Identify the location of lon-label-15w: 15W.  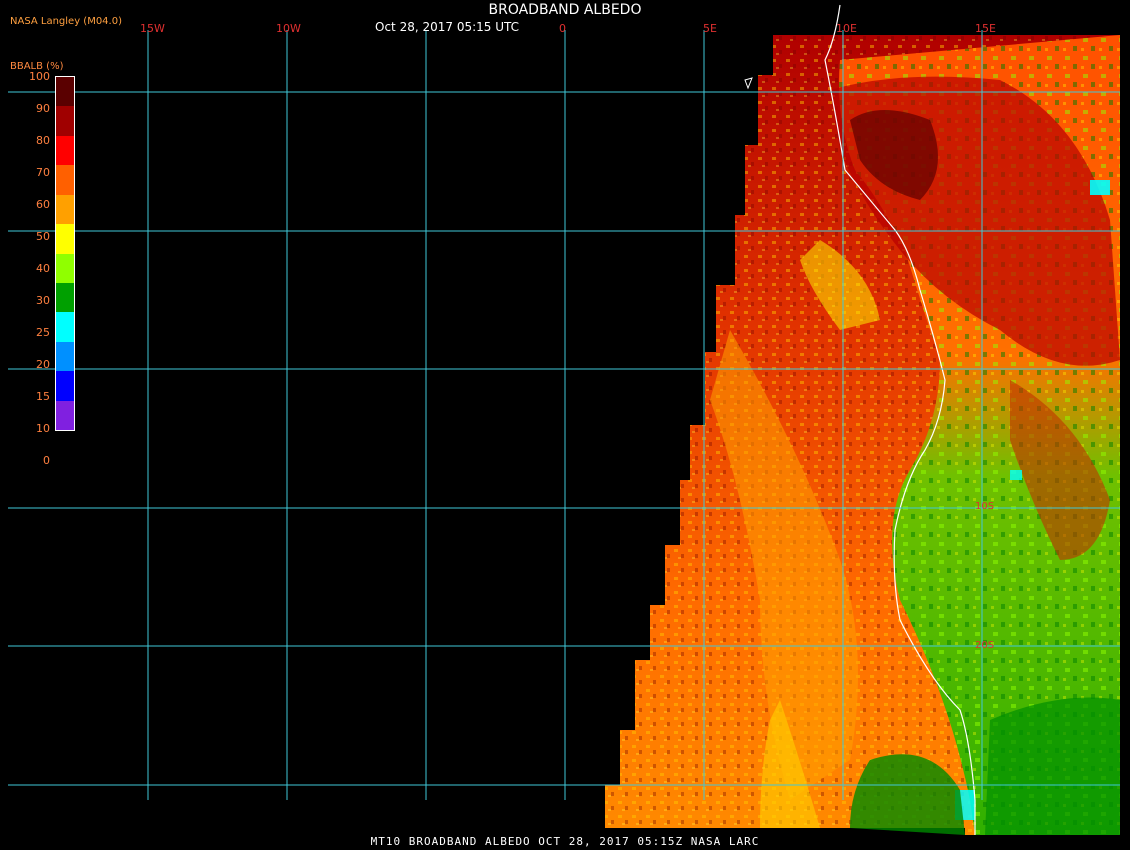
(152, 28).